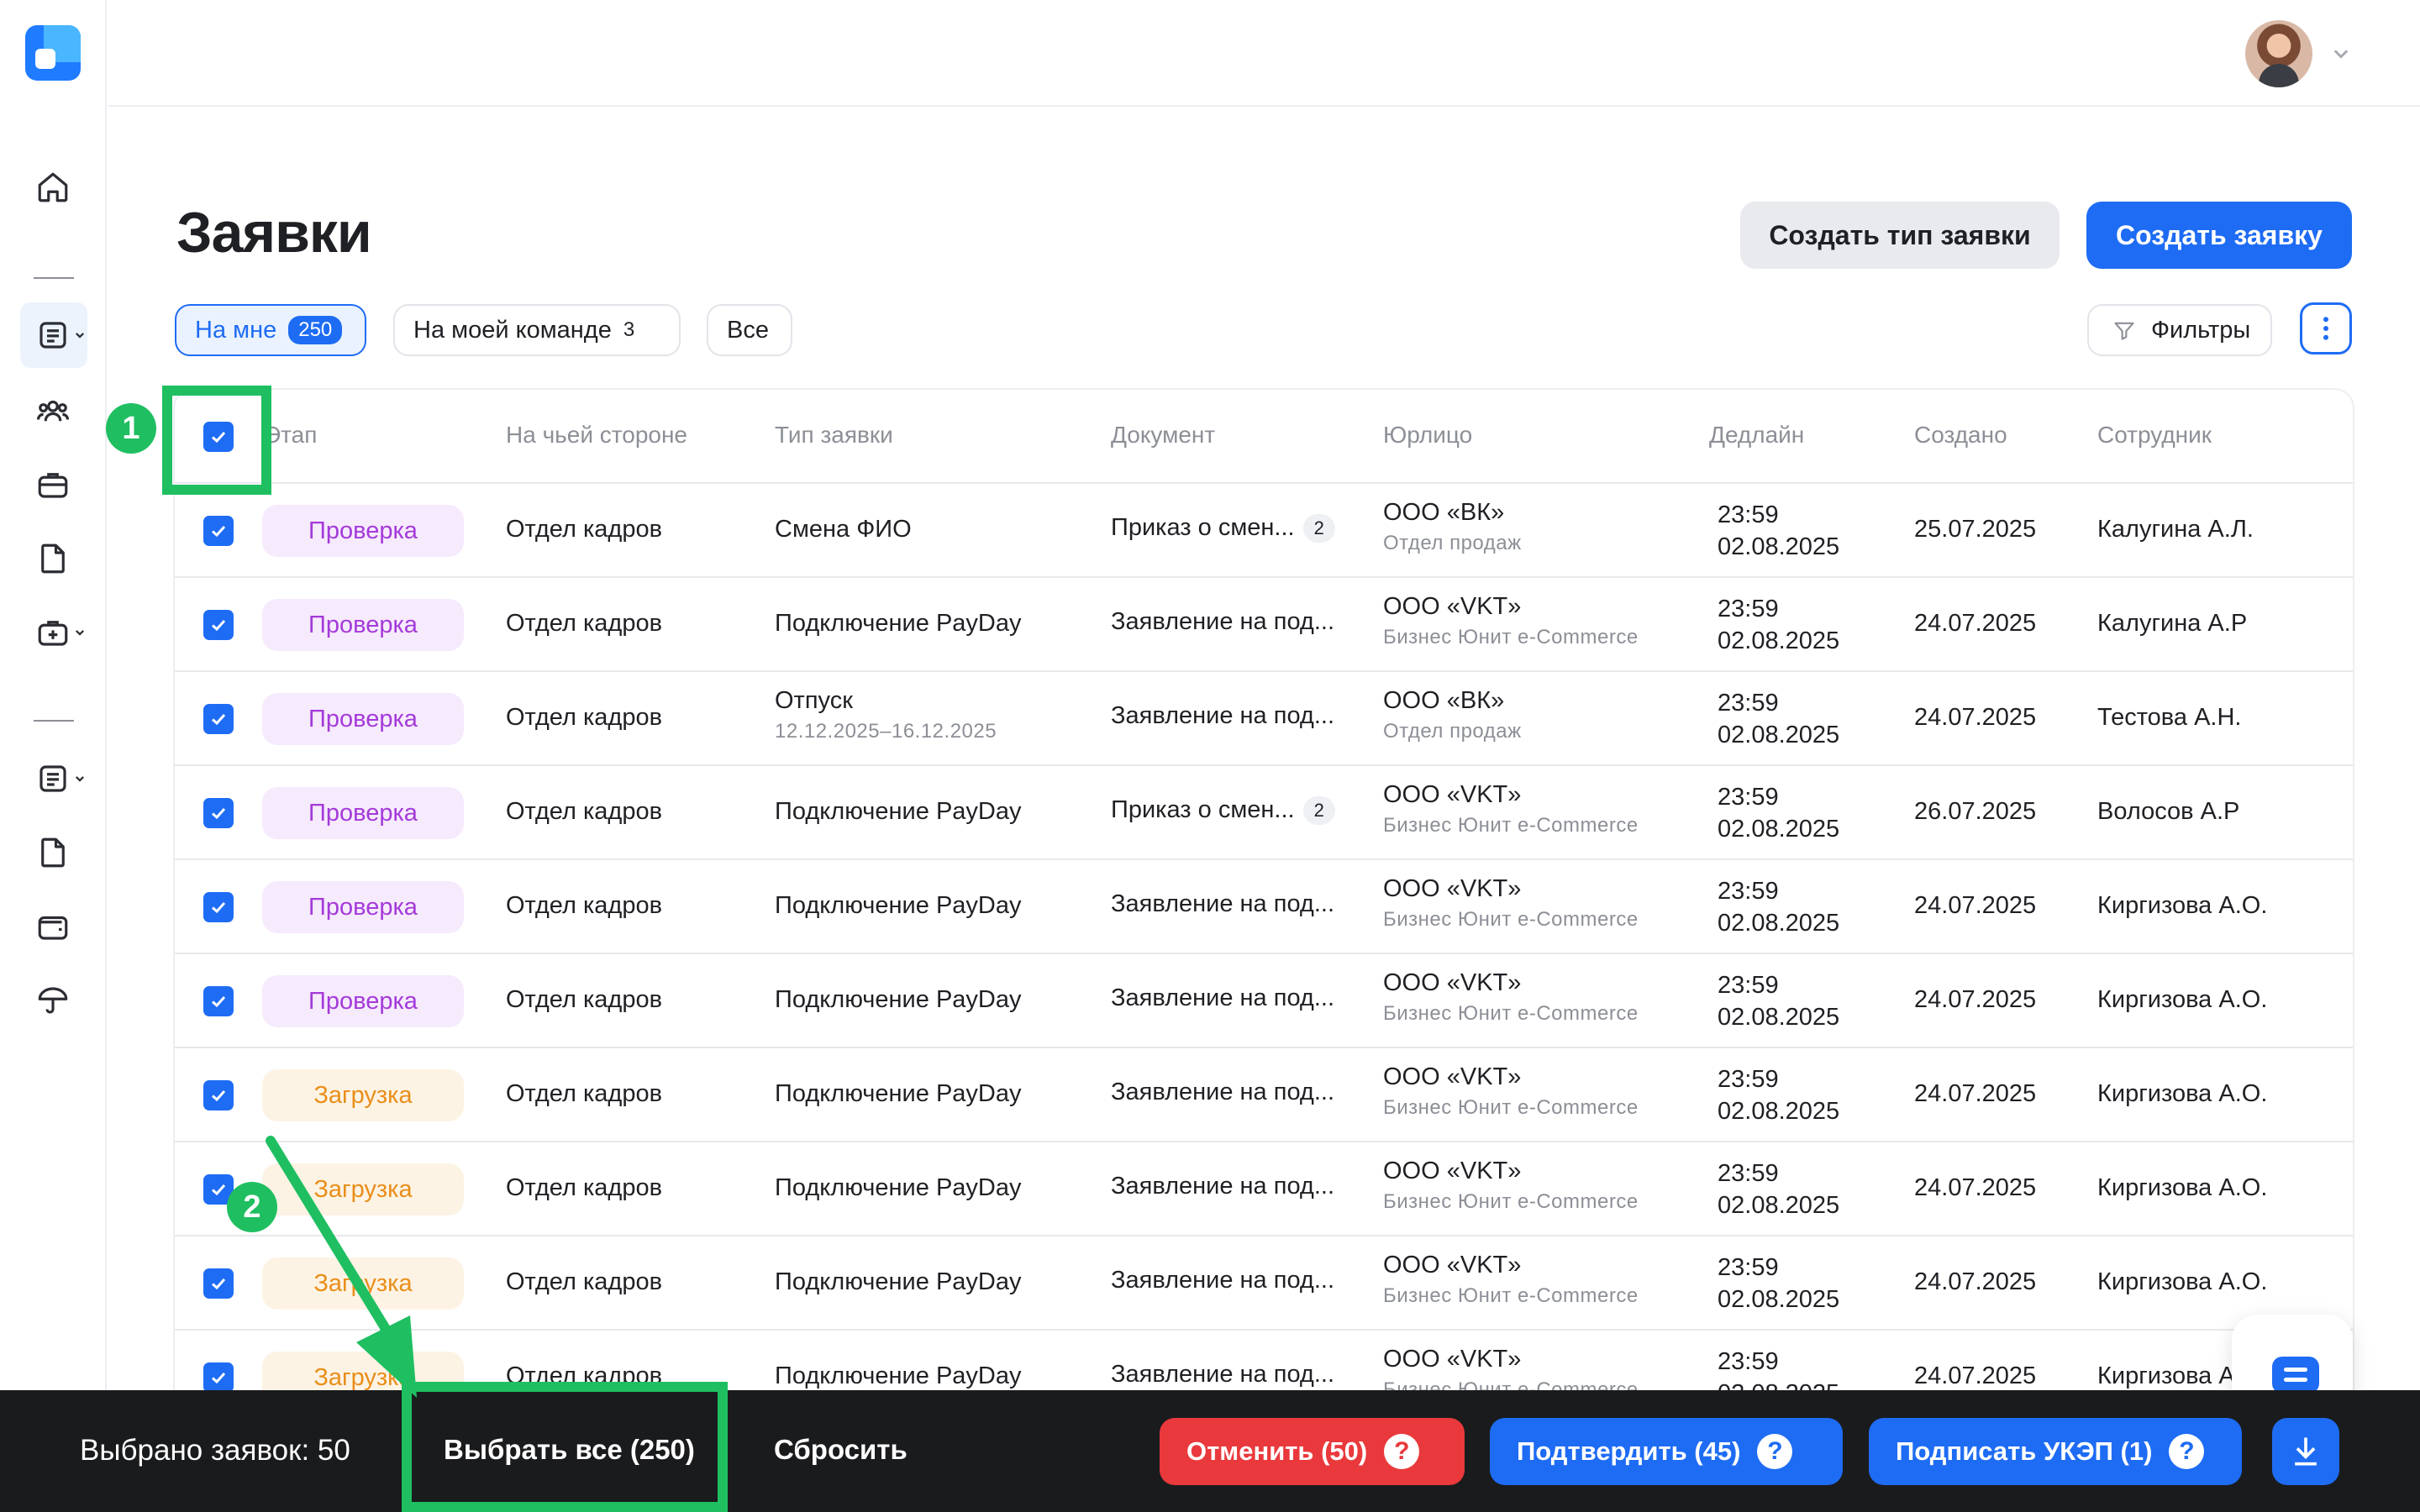  What do you see at coordinates (53, 1000) in the screenshot?
I see `umbrella-icon` at bounding box center [53, 1000].